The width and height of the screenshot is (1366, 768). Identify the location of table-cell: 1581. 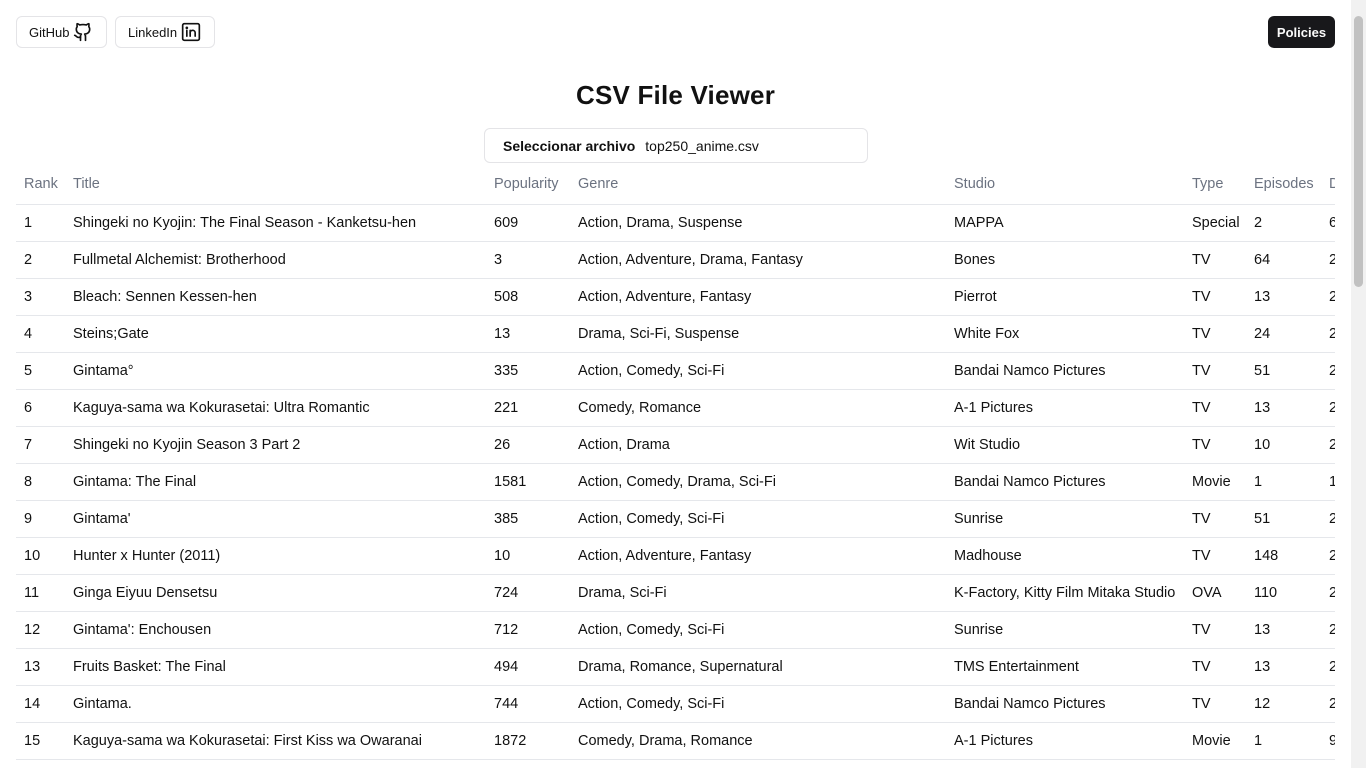
(528, 482).